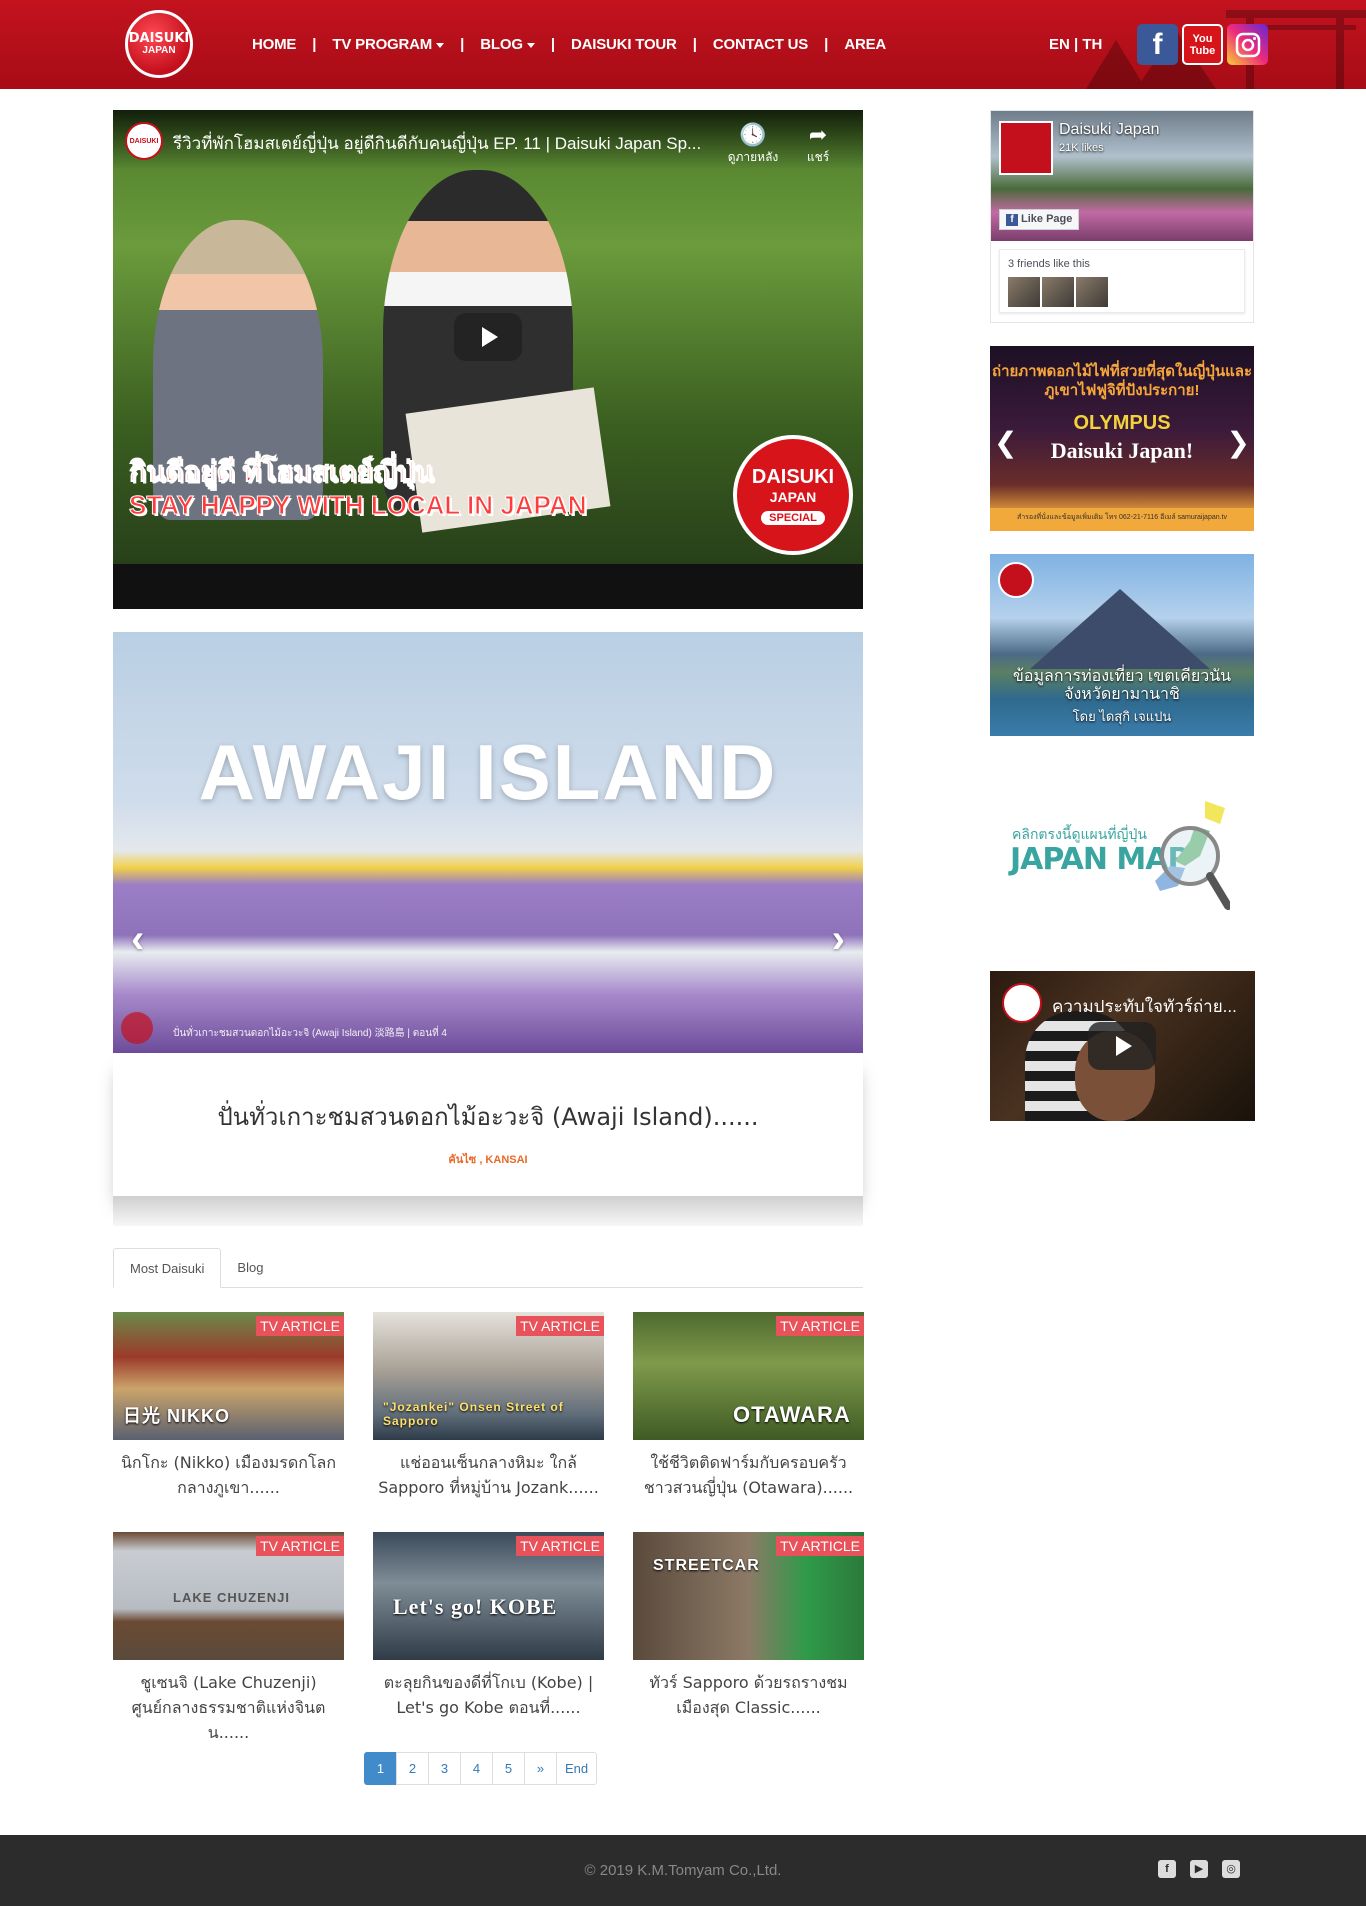  What do you see at coordinates (167, 1268) in the screenshot?
I see `tab-most-daisuki: Most Daisuki` at bounding box center [167, 1268].